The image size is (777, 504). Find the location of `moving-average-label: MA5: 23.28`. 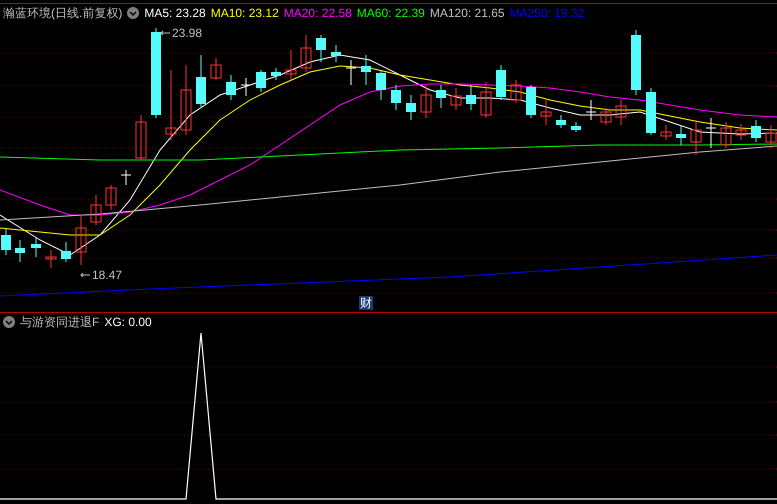

moving-average-label: MA5: 23.28 is located at coordinates (175, 13).